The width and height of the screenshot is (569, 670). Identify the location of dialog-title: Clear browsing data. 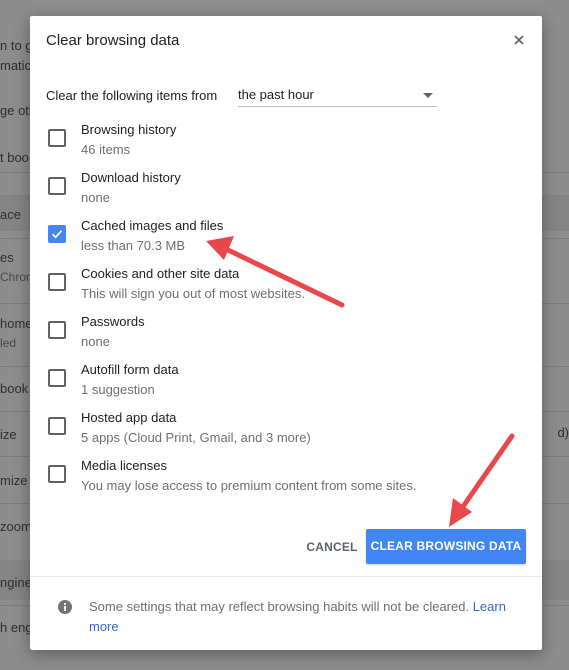
(113, 40).